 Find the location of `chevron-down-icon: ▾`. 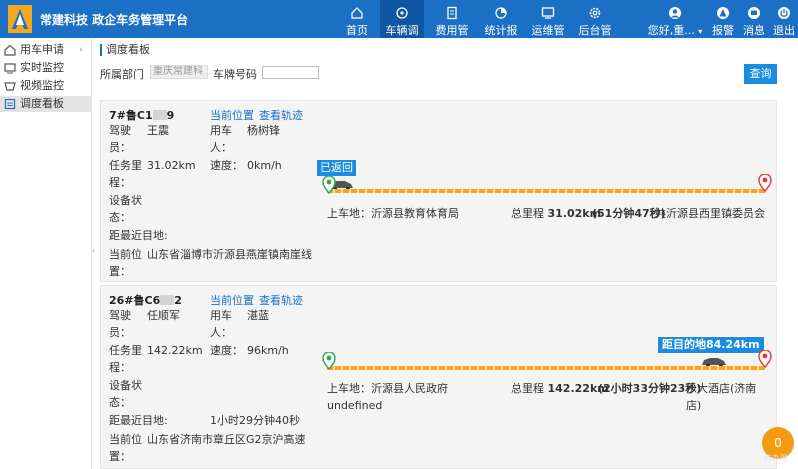

chevron-down-icon: ▾ is located at coordinates (700, 31).